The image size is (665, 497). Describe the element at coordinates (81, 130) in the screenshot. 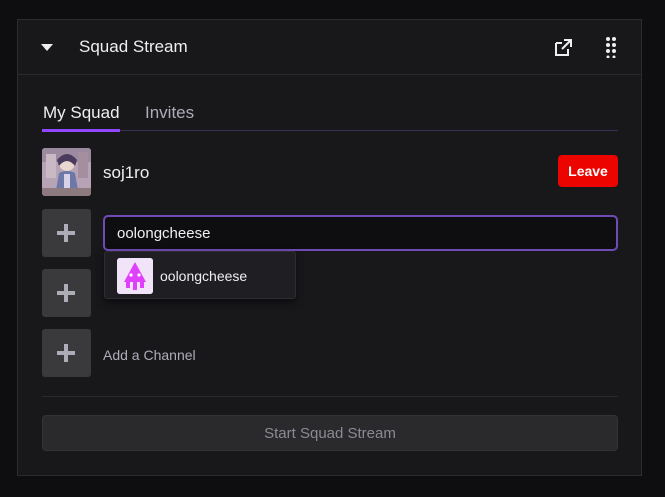

I see `active-tab-indicator` at that location.